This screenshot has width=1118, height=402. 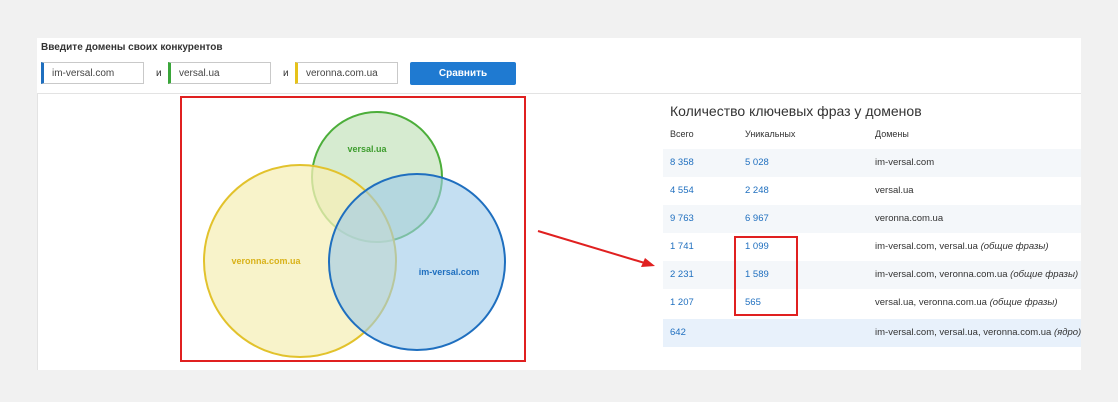 I want to click on domain-cell: versal.ua, veronna.com.ua (общие фразы), so click(x=966, y=303).